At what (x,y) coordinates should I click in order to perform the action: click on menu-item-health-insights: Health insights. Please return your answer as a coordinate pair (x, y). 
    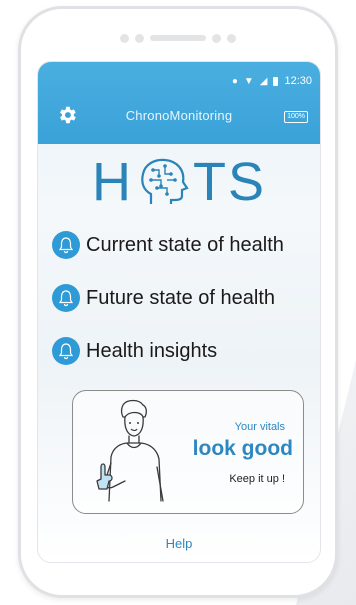
    Looking at the image, I should click on (179, 351).